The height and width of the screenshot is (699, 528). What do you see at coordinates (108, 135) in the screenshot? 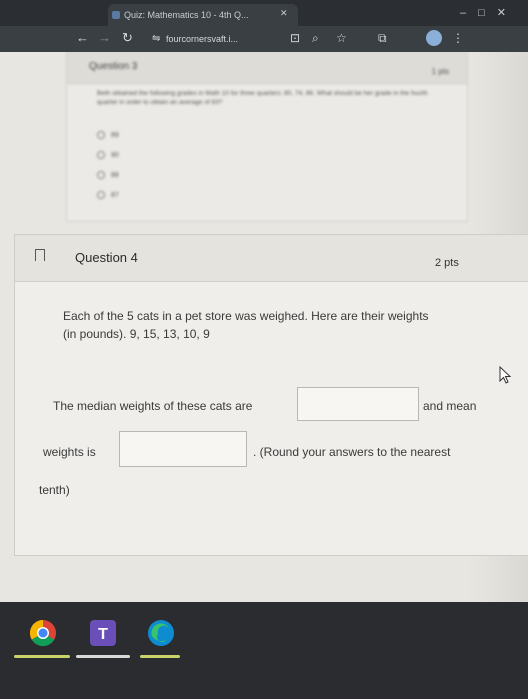
I see `question-3-option: 89` at bounding box center [108, 135].